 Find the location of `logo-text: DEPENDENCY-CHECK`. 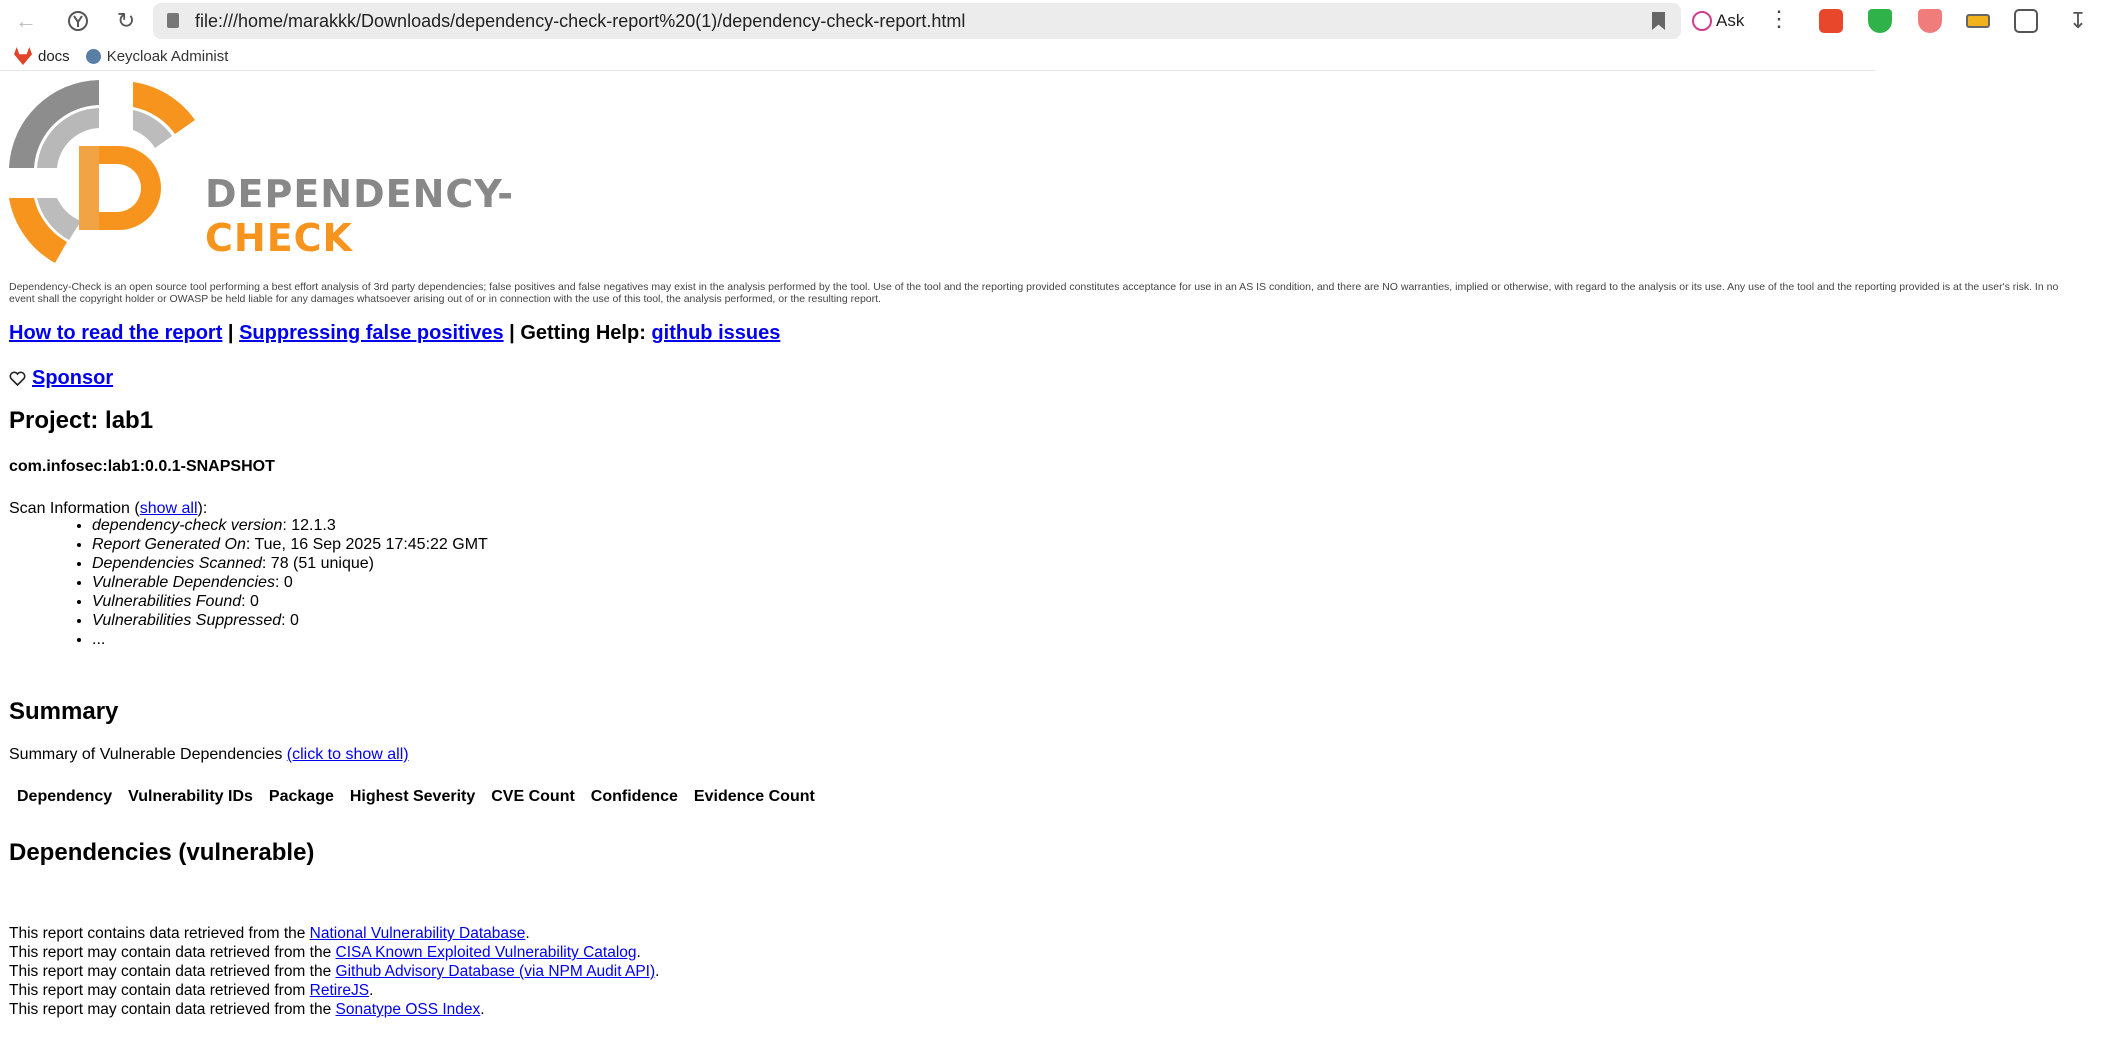

logo-text: DEPENDENCY-CHECK is located at coordinates (407, 216).